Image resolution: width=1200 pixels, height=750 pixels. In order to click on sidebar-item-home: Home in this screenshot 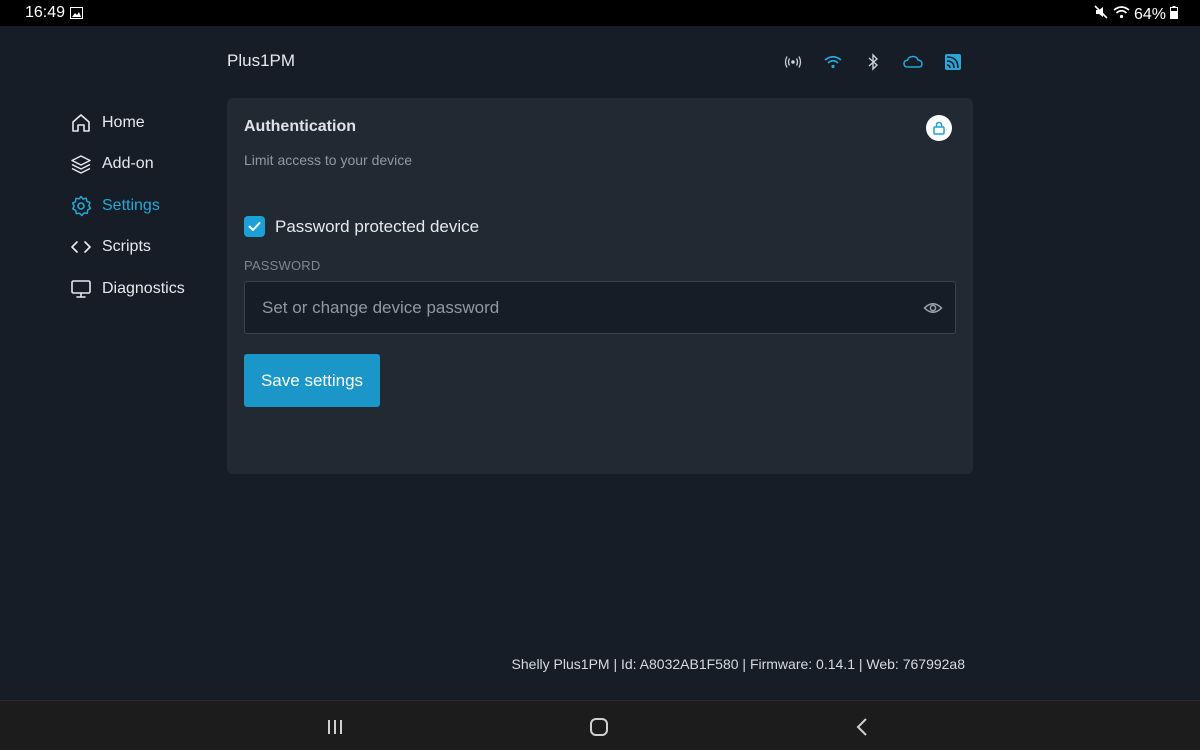, I will do `click(127, 123)`.